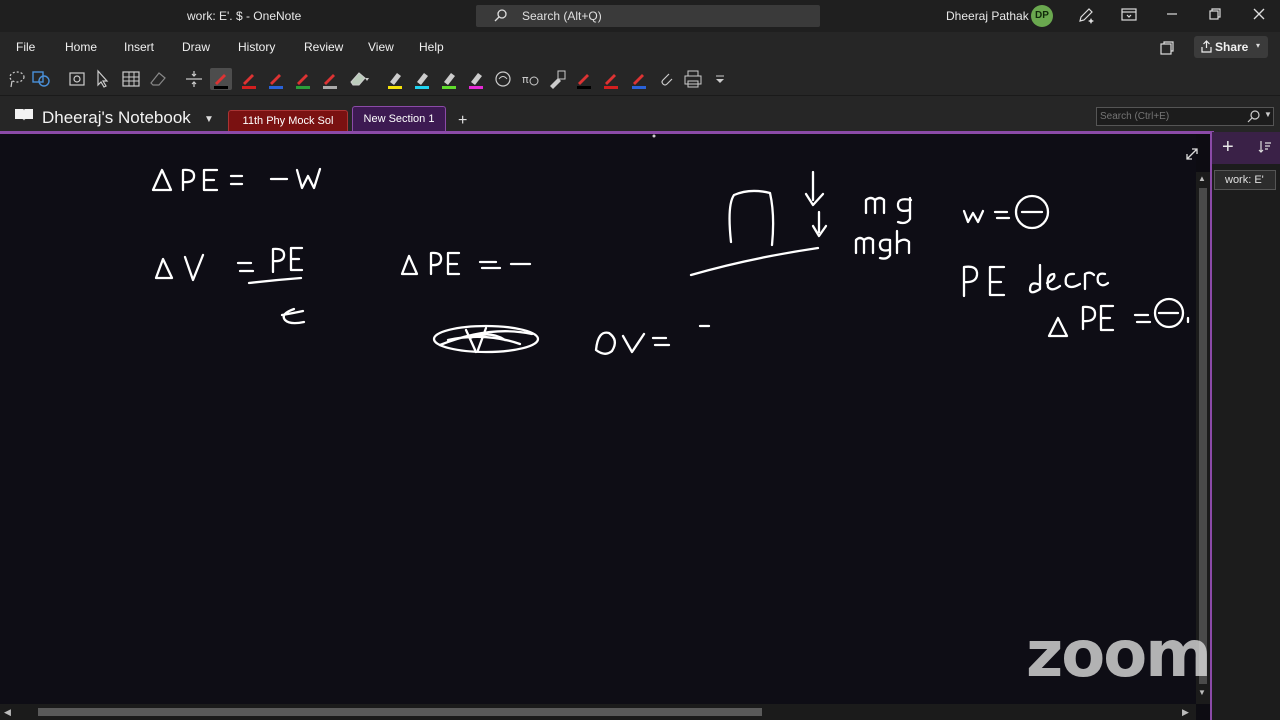 This screenshot has width=1280, height=720. What do you see at coordinates (41, 79) in the screenshot?
I see `shapes-icon` at bounding box center [41, 79].